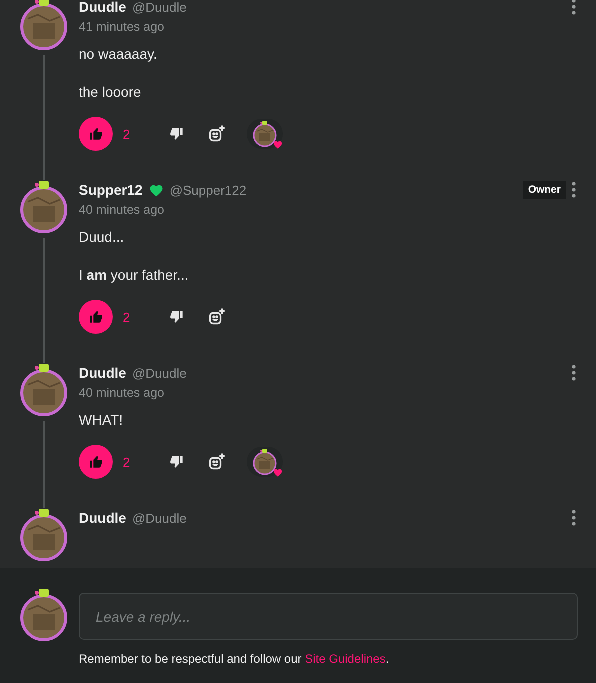  What do you see at coordinates (122, 27) in the screenshot?
I see `timestamp: 41 minutes ago` at bounding box center [122, 27].